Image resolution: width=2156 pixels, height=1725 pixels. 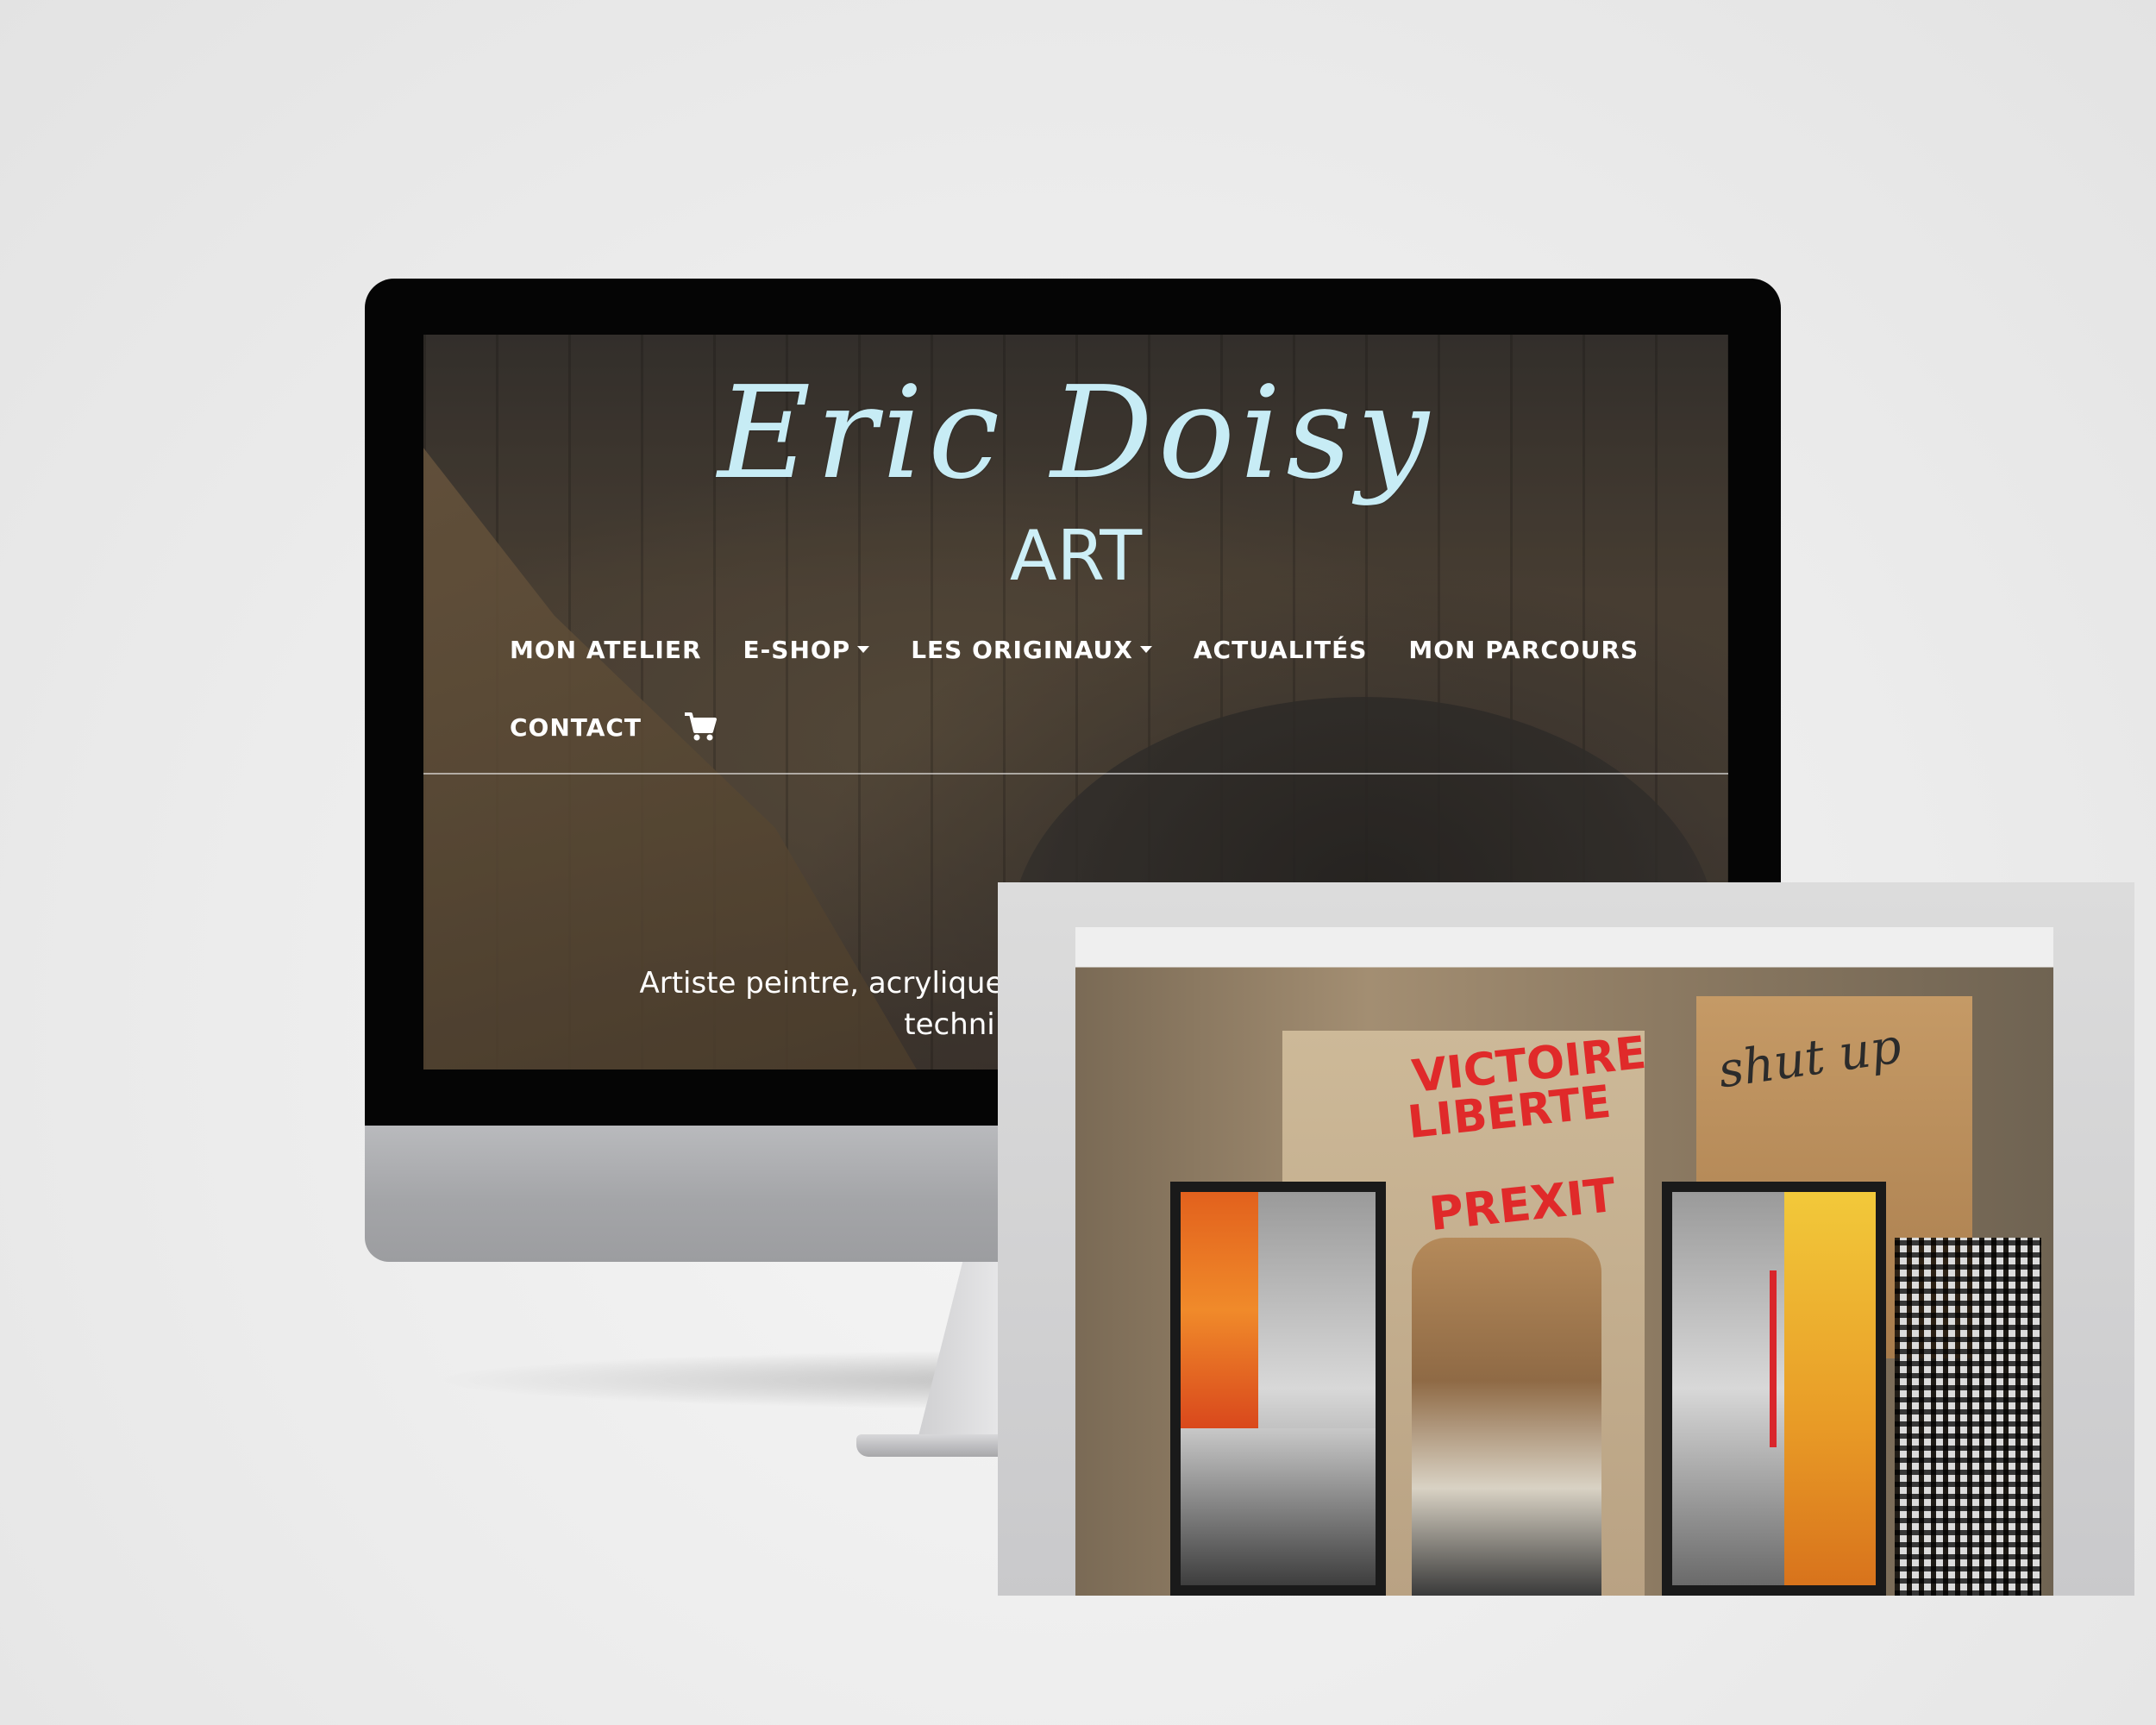 I want to click on nav-item-label: MON ATELIER, so click(x=606, y=650).